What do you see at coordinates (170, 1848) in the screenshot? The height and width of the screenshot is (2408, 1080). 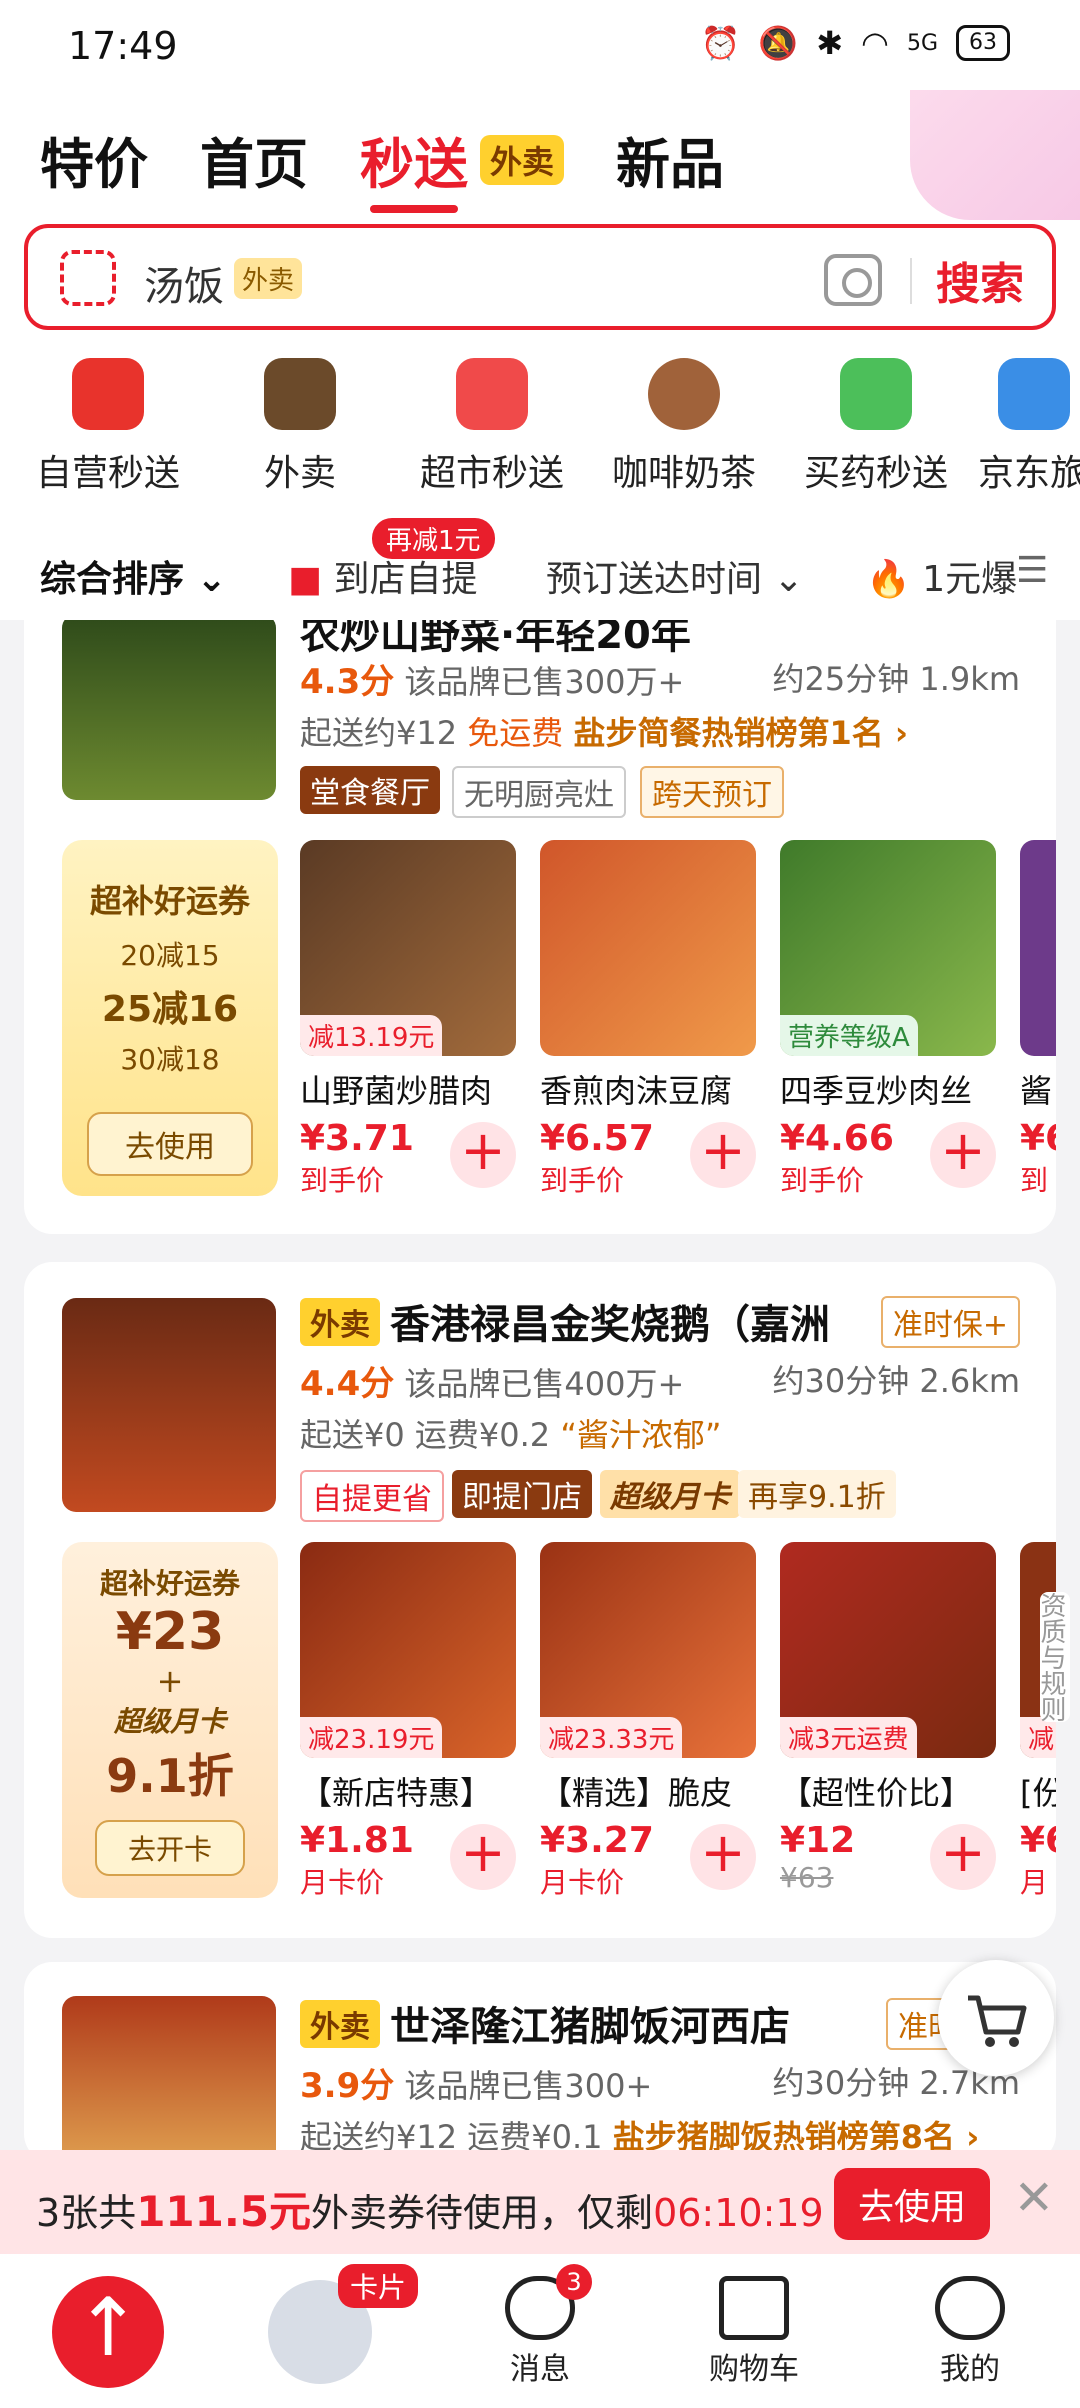 I see `open-card-button: 去开卡` at bounding box center [170, 1848].